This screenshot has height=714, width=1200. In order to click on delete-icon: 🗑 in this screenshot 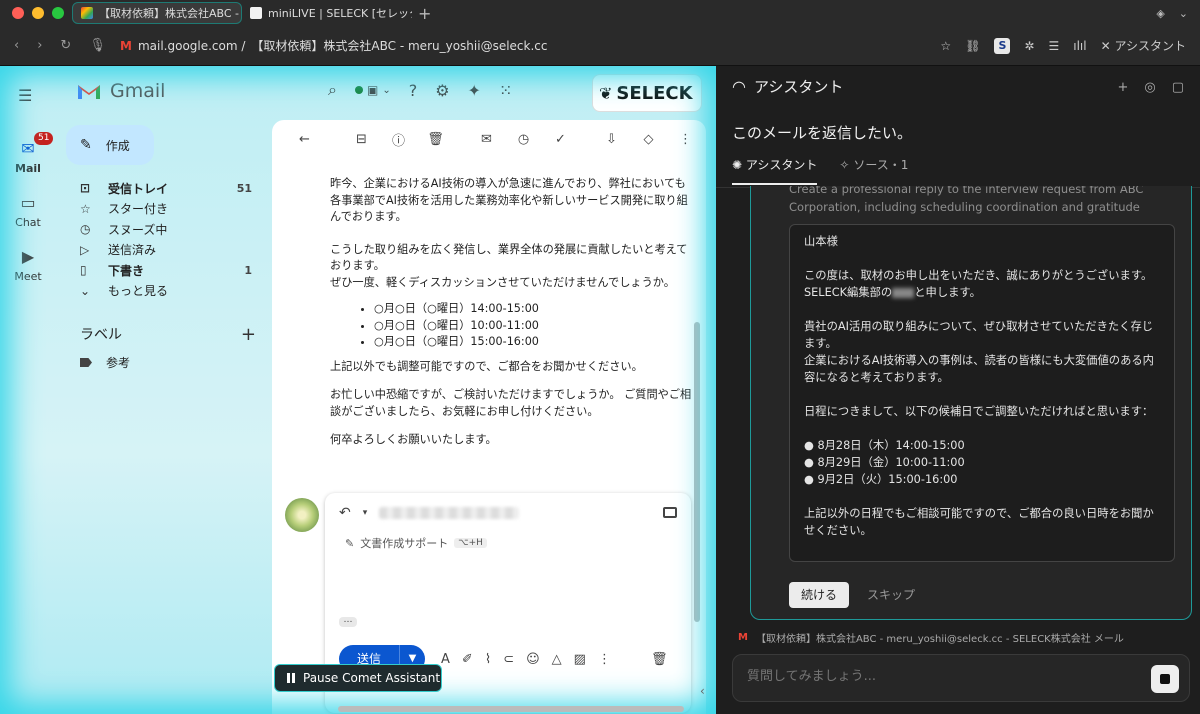, I will do `click(435, 139)`.